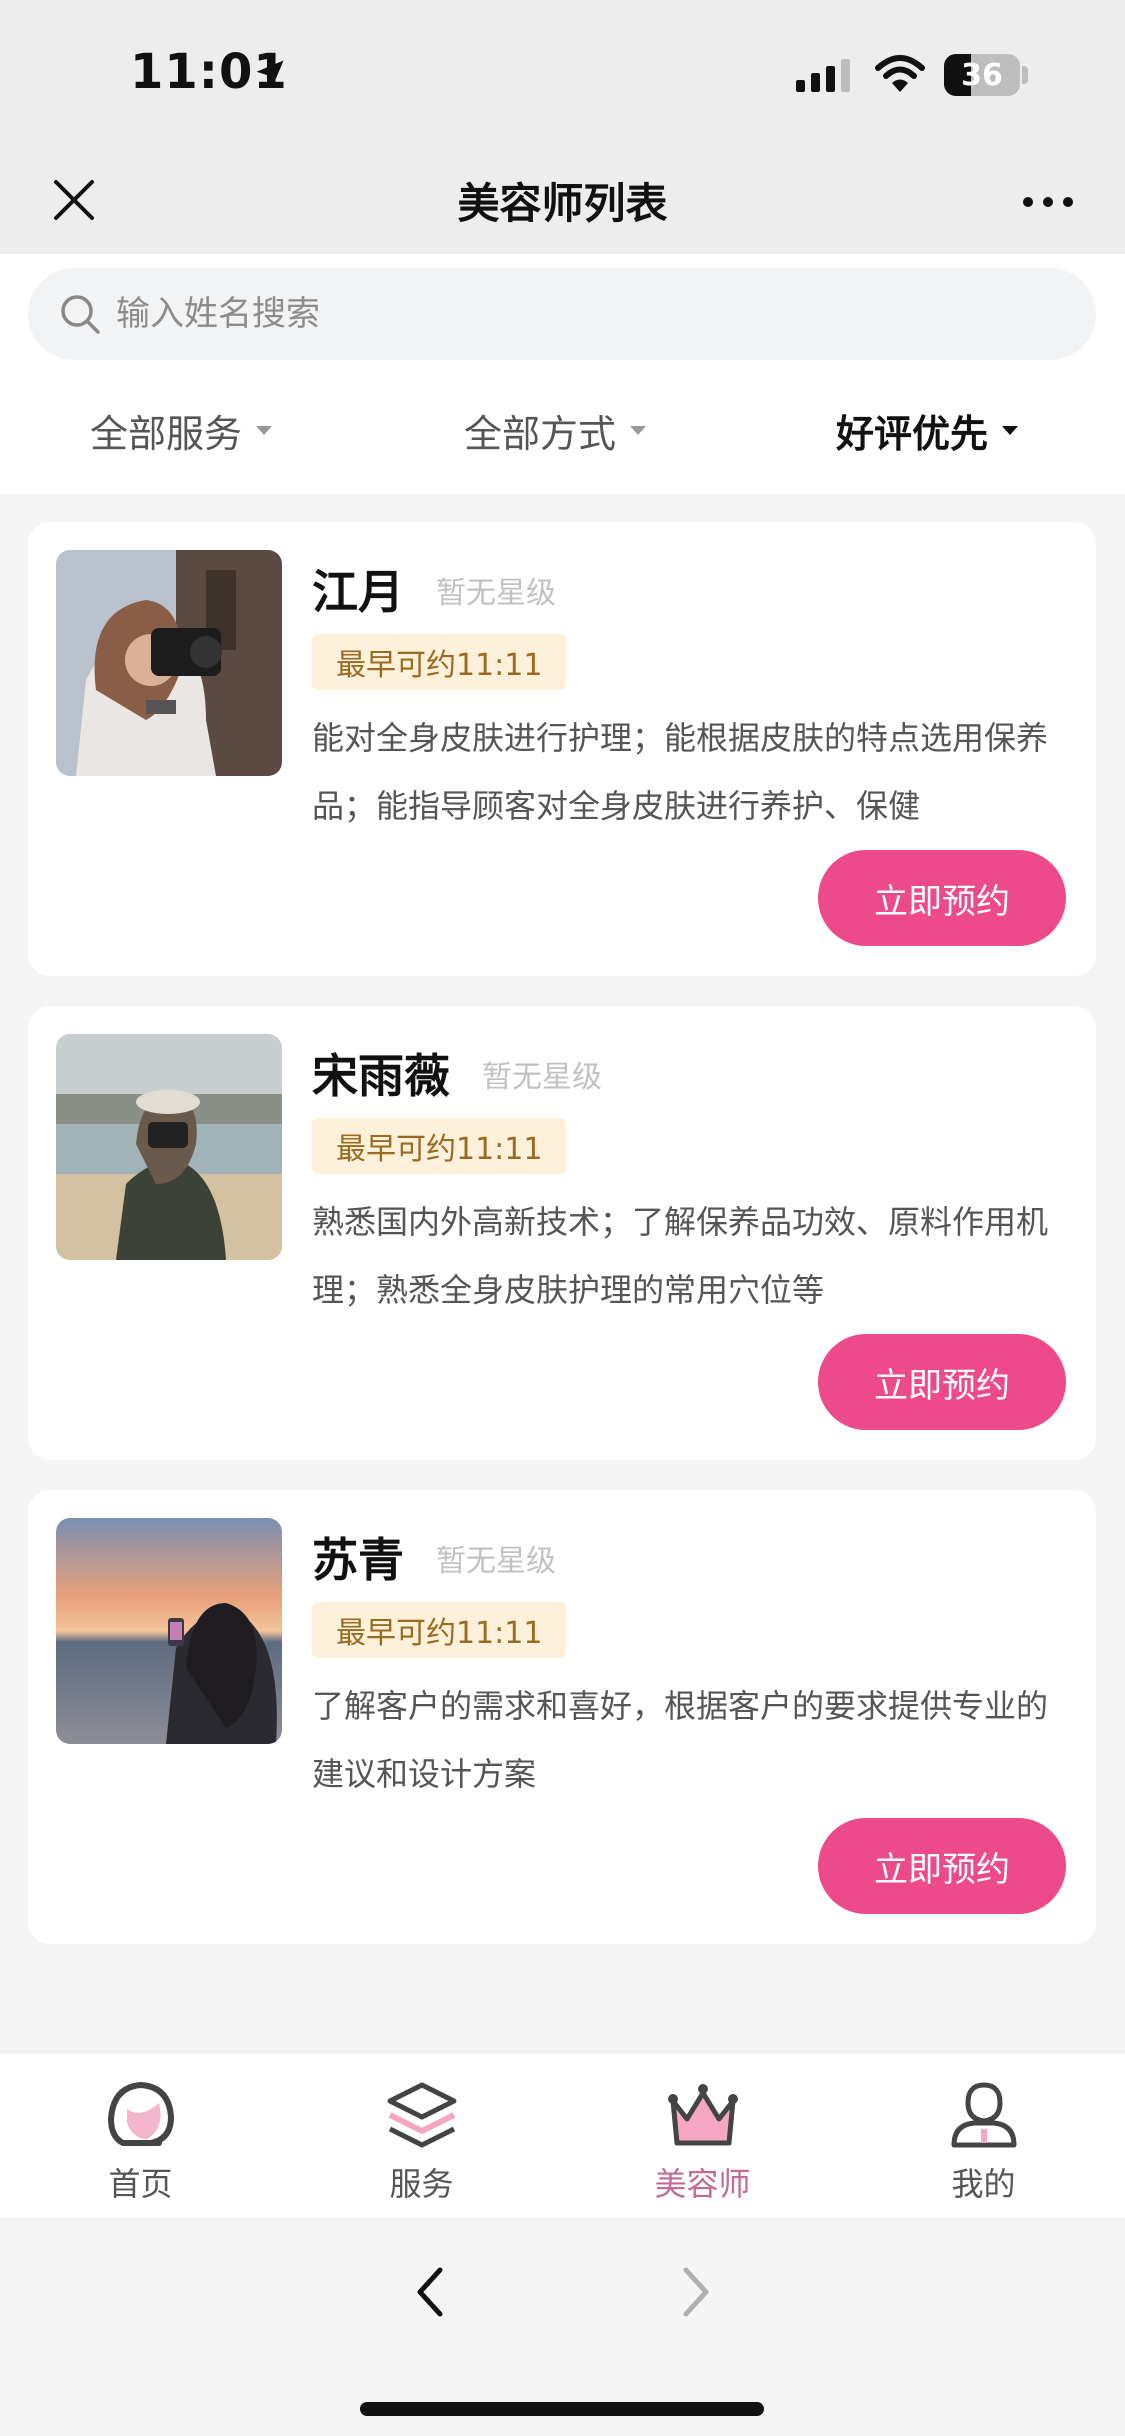  I want to click on filter-service-label: 全部服务, so click(166, 433).